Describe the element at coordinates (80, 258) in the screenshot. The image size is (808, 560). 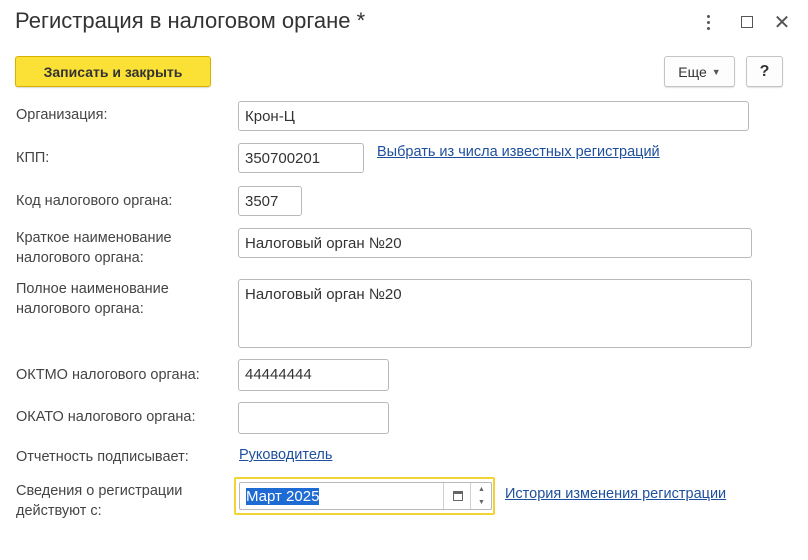
I see `short-name-label-line2: налогового органа:` at that location.